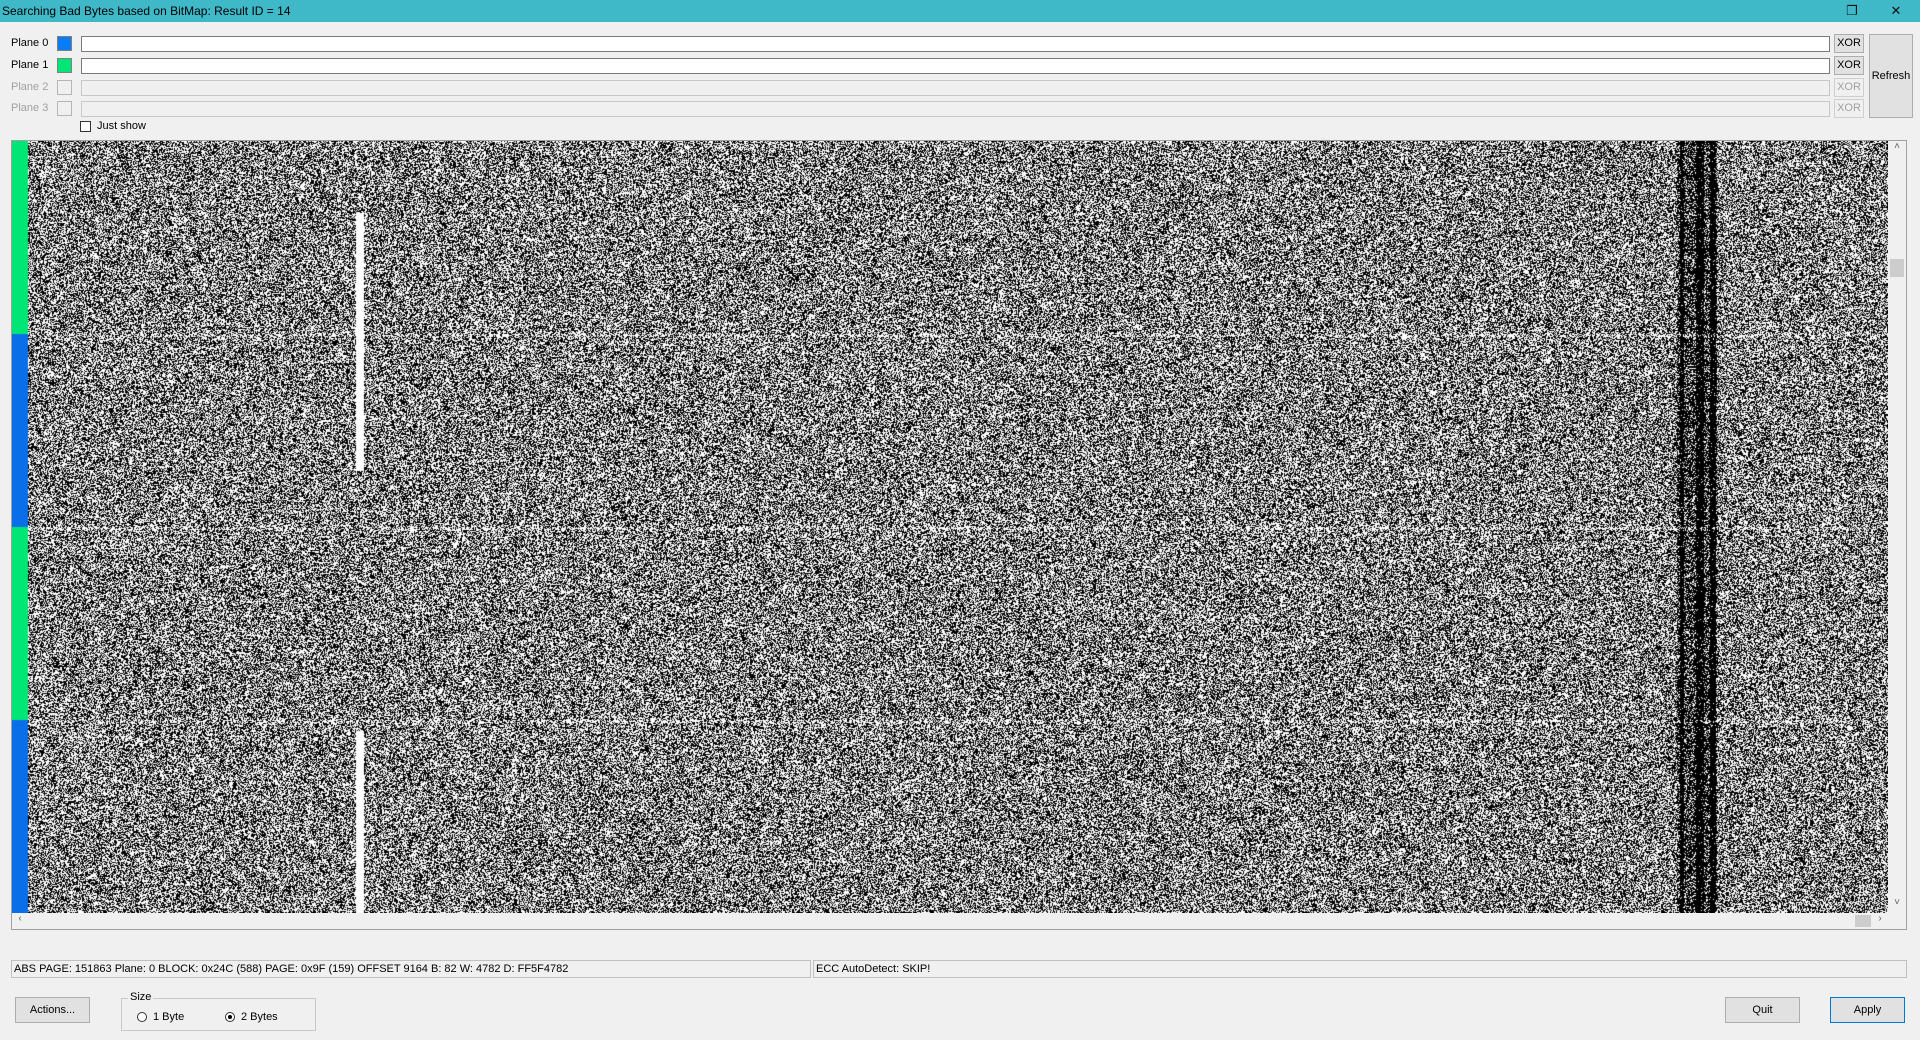  What do you see at coordinates (259, 1017) in the screenshot?
I see `size-2-bytes-label: 2 Bytes` at bounding box center [259, 1017].